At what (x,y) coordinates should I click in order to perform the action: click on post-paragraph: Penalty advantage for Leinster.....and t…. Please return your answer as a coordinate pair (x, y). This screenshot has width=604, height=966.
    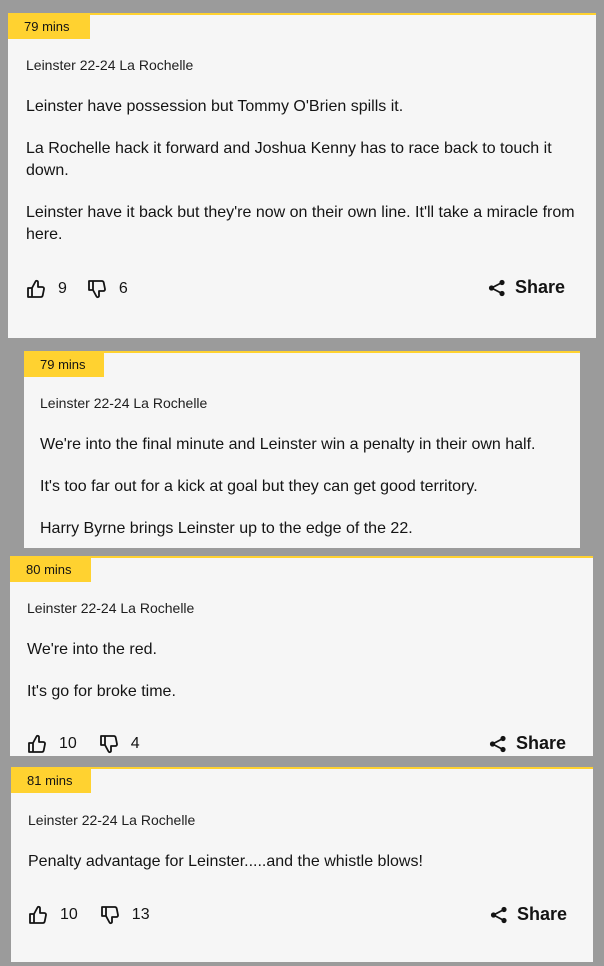
    Looking at the image, I should click on (225, 861).